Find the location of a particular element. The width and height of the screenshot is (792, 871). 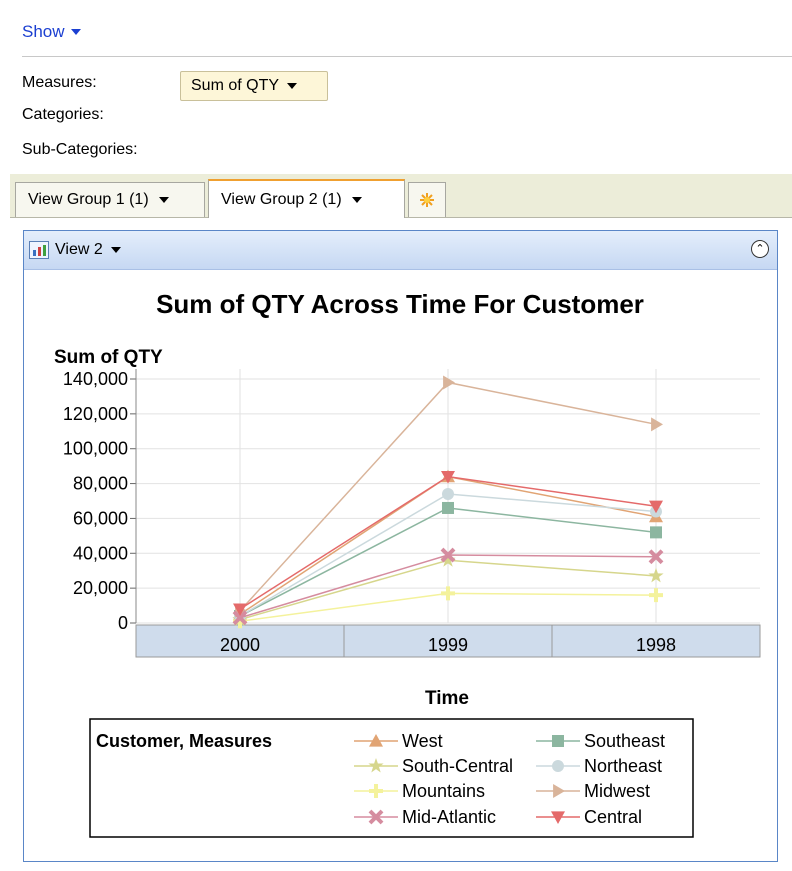

measures-value: Sum of QTY is located at coordinates (235, 85).